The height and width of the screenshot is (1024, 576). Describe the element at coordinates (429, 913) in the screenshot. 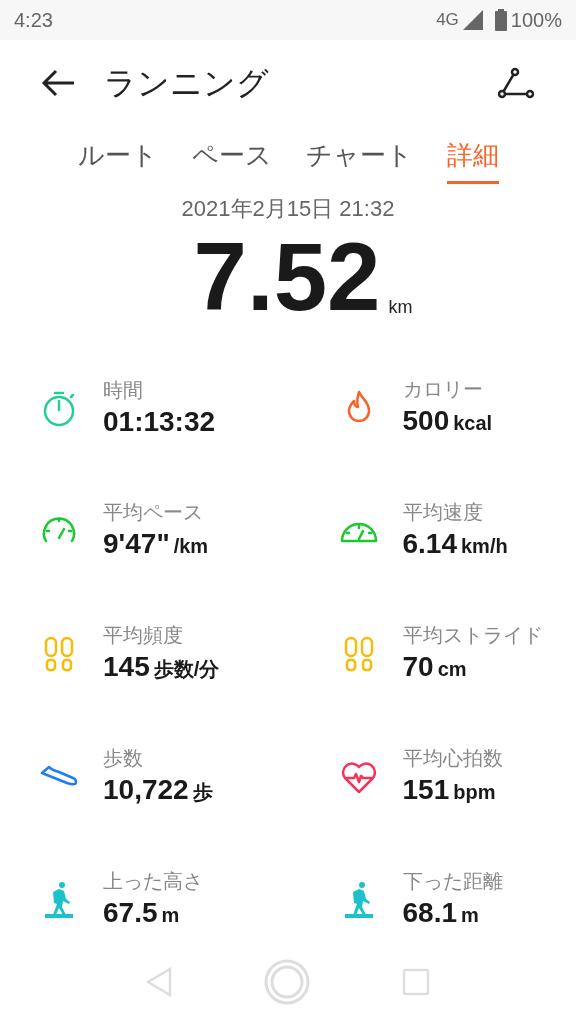

I see `stat-value: 68.1` at that location.